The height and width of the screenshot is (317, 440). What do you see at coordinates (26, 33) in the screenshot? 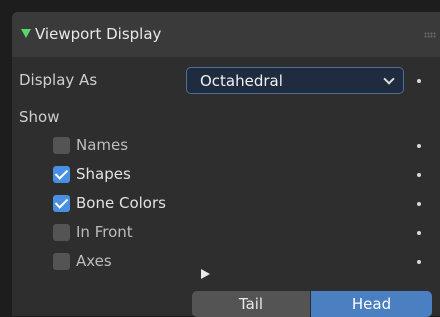
I see `disclosure-triangle-down-icon` at bounding box center [26, 33].